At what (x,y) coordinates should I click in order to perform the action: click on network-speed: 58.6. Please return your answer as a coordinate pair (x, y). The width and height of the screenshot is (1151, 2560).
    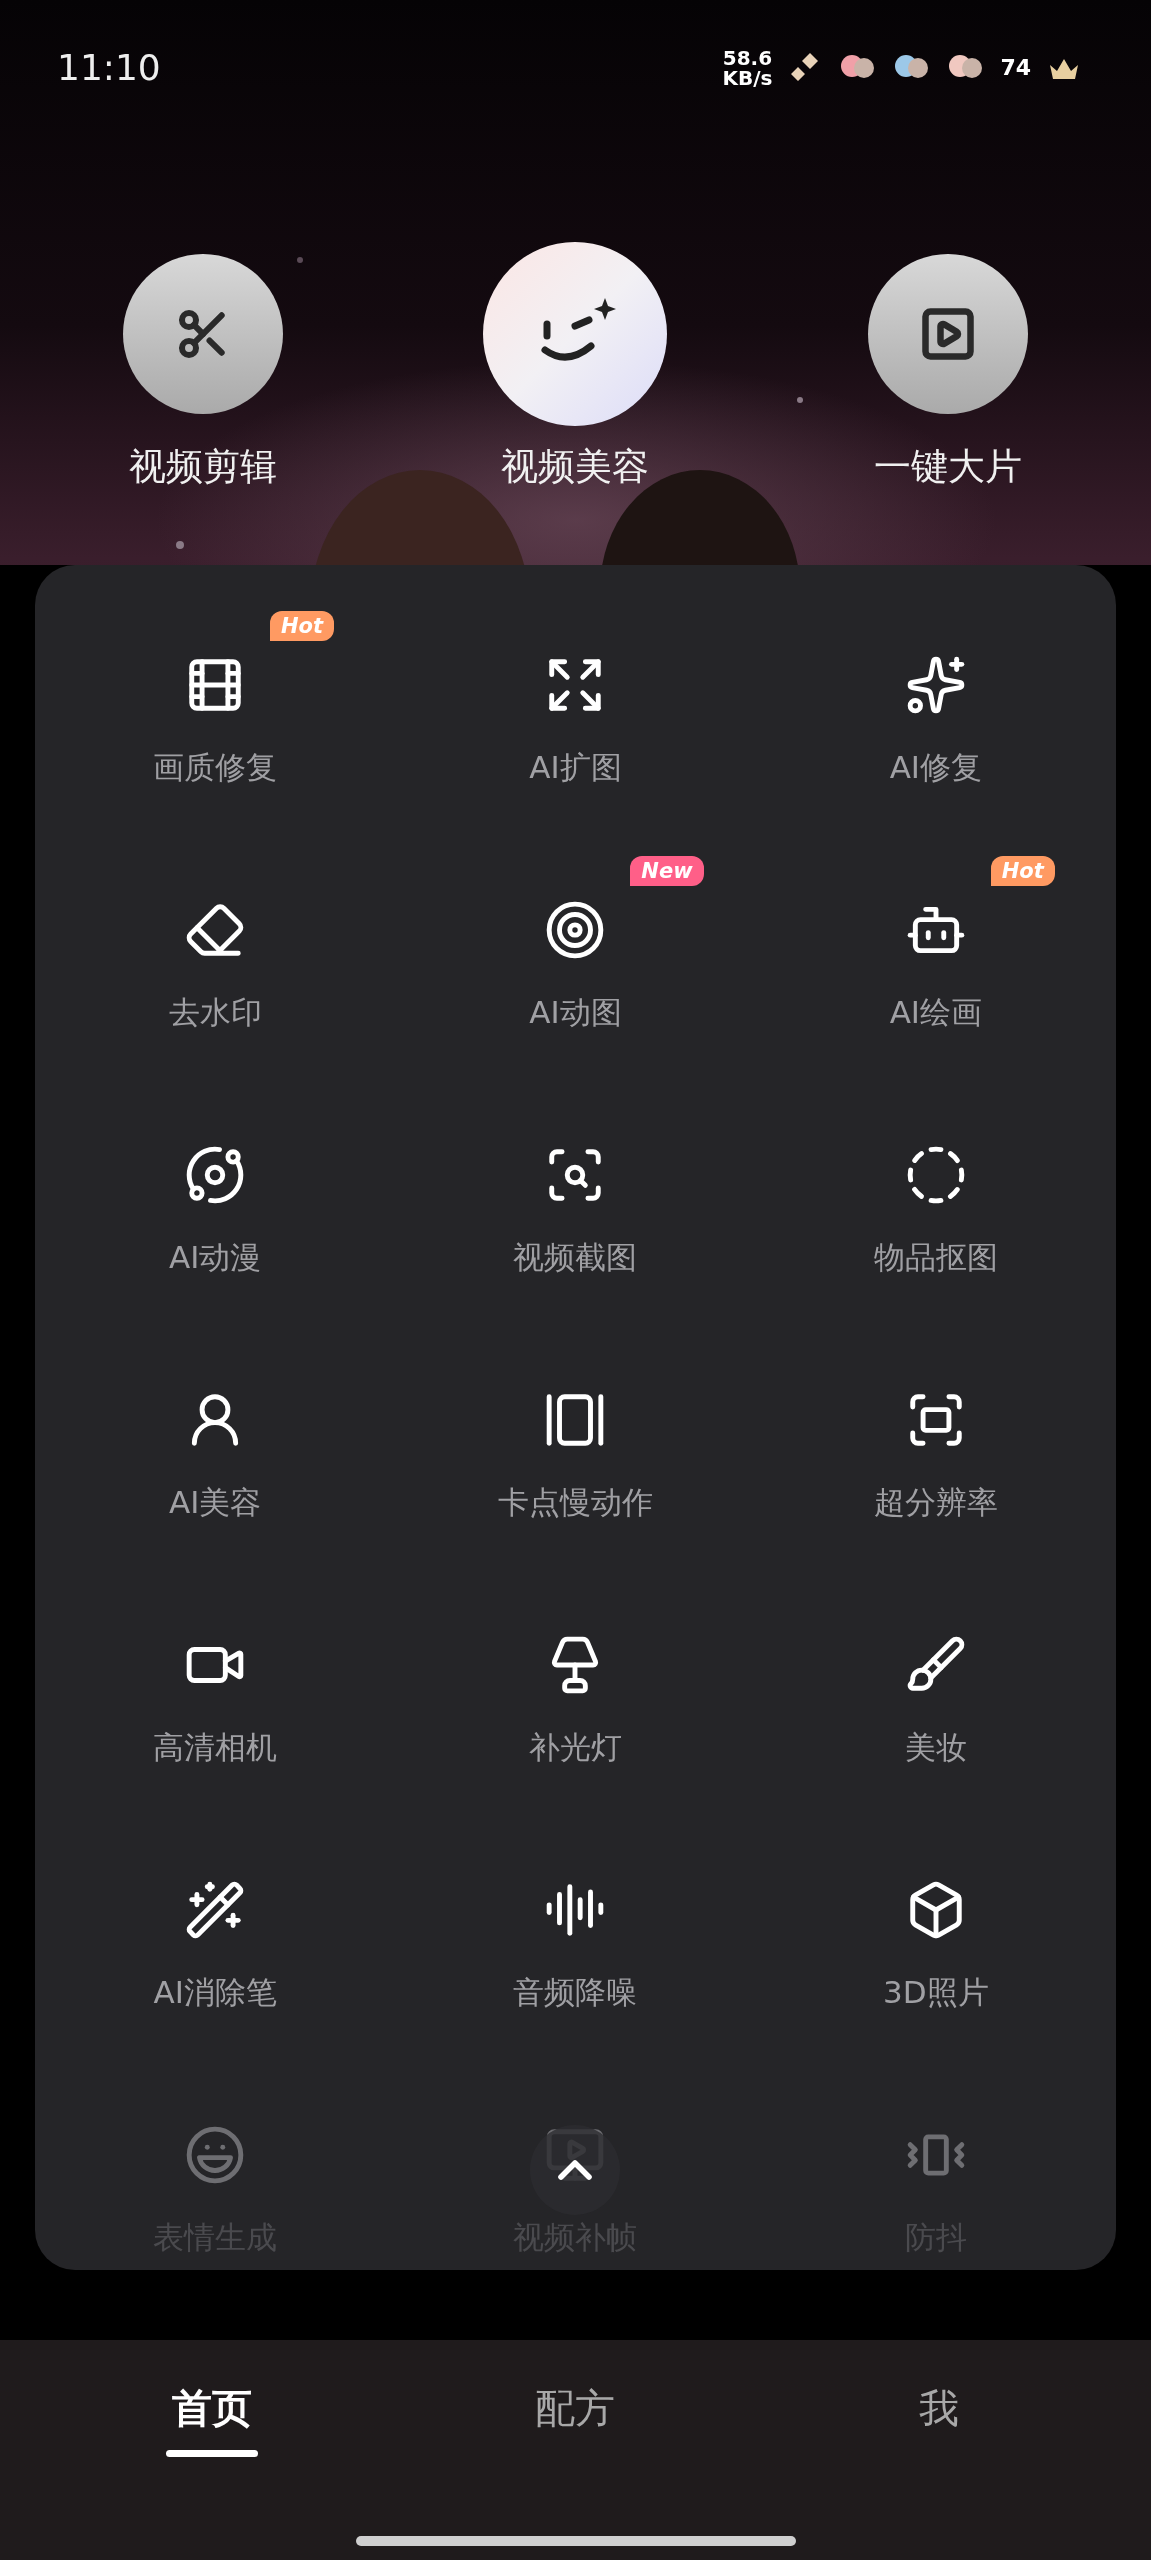
    Looking at the image, I should click on (747, 57).